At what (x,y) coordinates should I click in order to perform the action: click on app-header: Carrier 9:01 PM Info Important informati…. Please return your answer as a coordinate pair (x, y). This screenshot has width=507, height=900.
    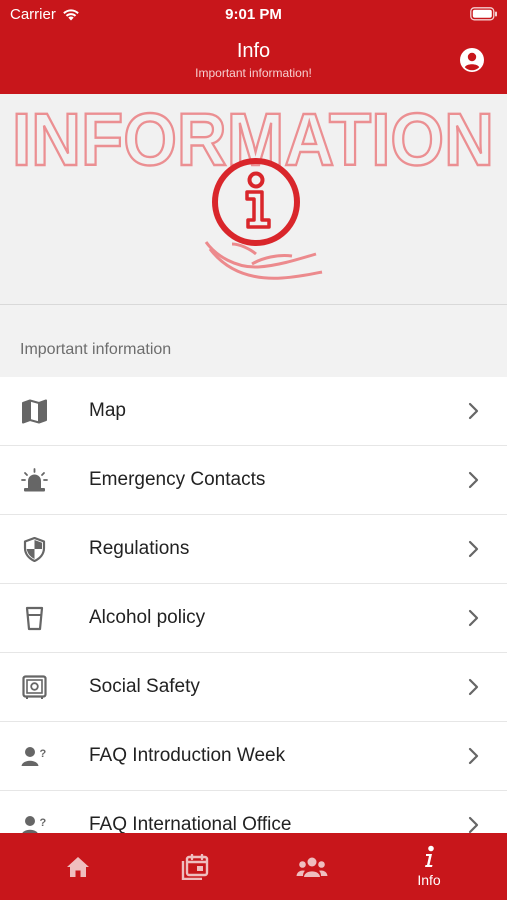
    Looking at the image, I should click on (253, 47).